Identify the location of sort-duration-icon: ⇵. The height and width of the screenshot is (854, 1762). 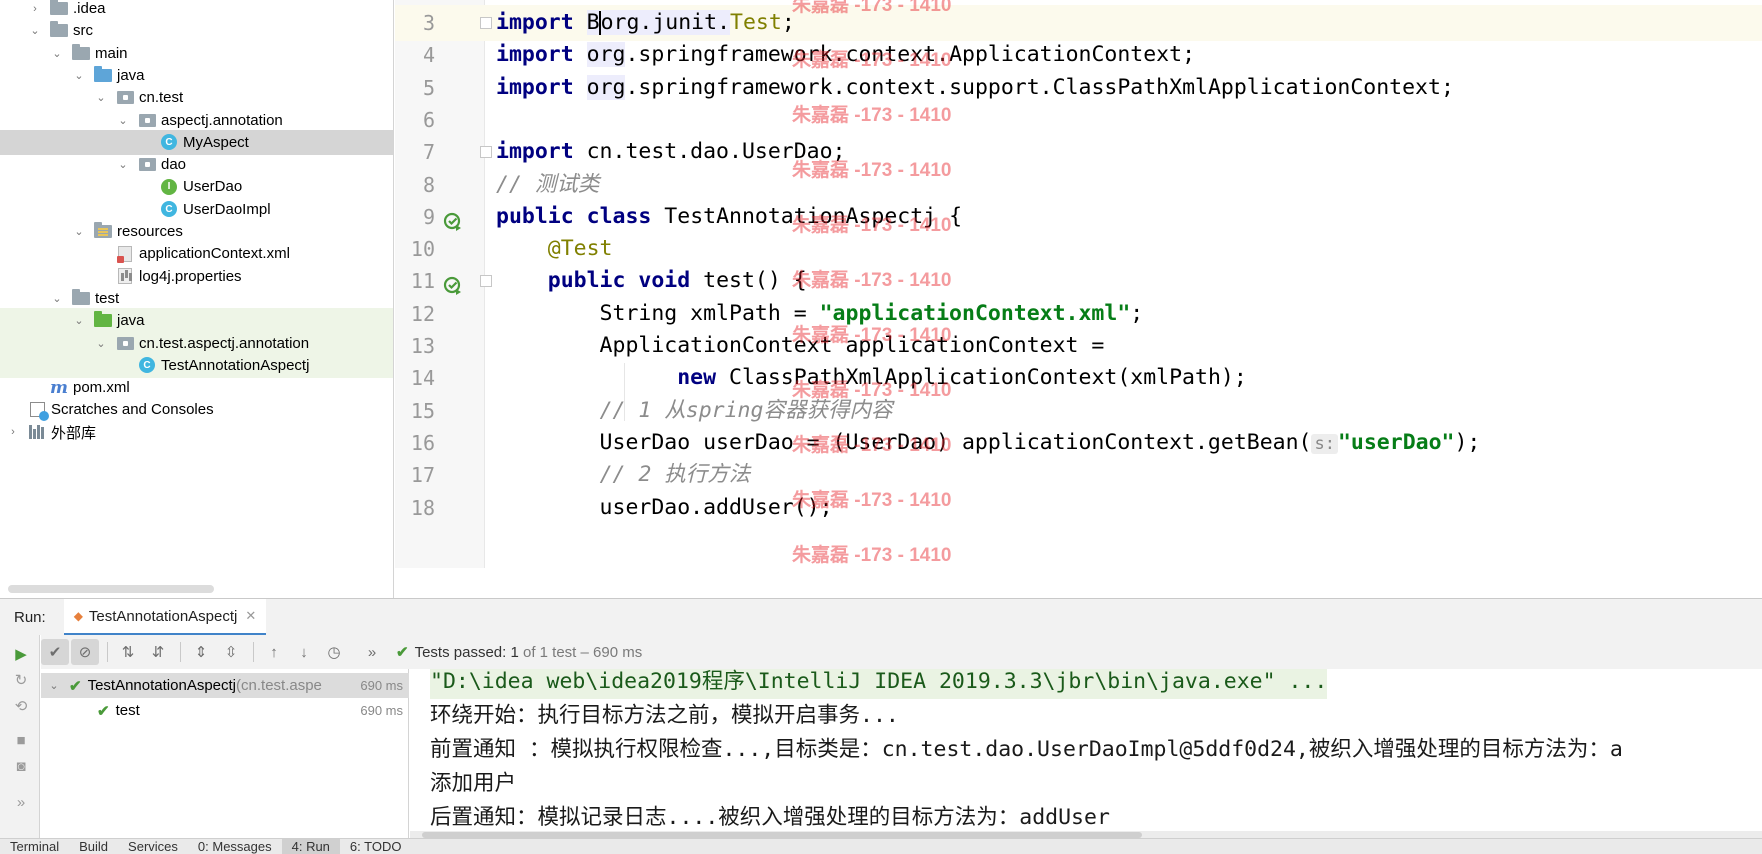
(158, 652).